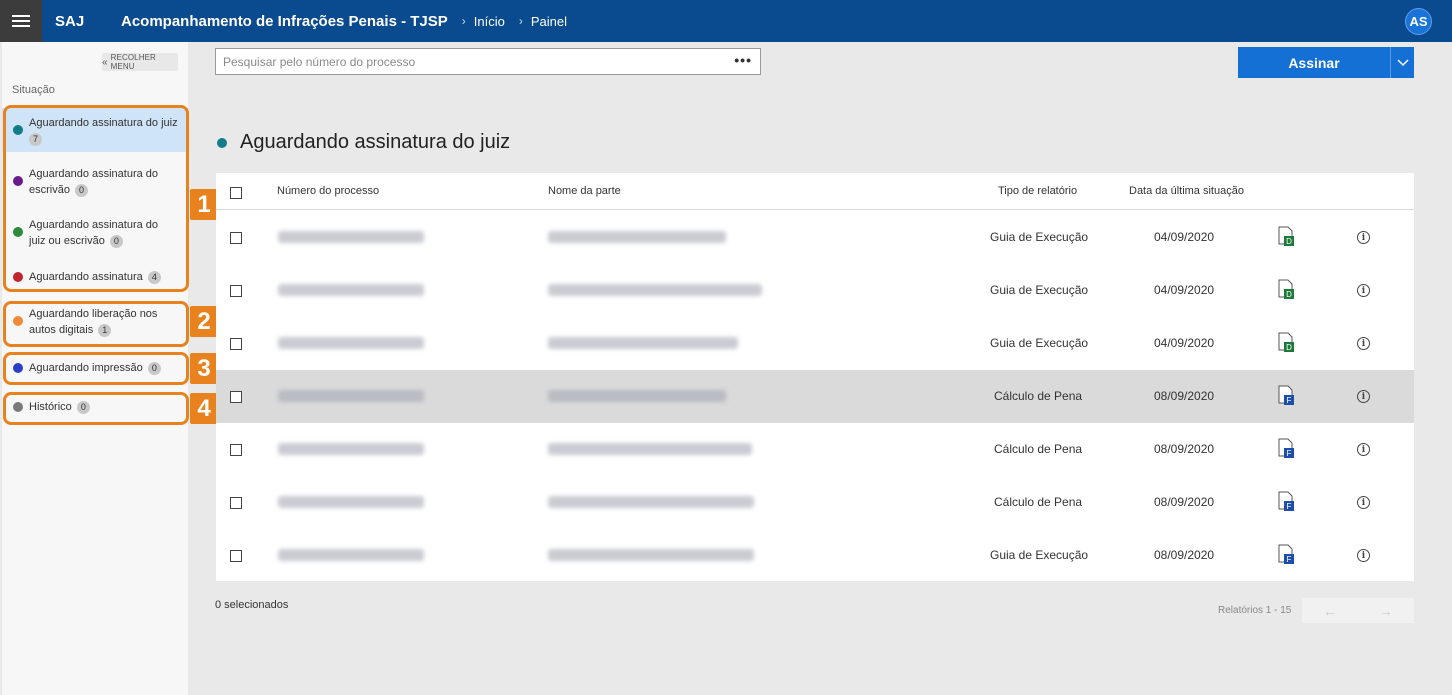 This screenshot has width=1452, height=695. What do you see at coordinates (1418, 21) in the screenshot?
I see `user-avatar: AS` at bounding box center [1418, 21].